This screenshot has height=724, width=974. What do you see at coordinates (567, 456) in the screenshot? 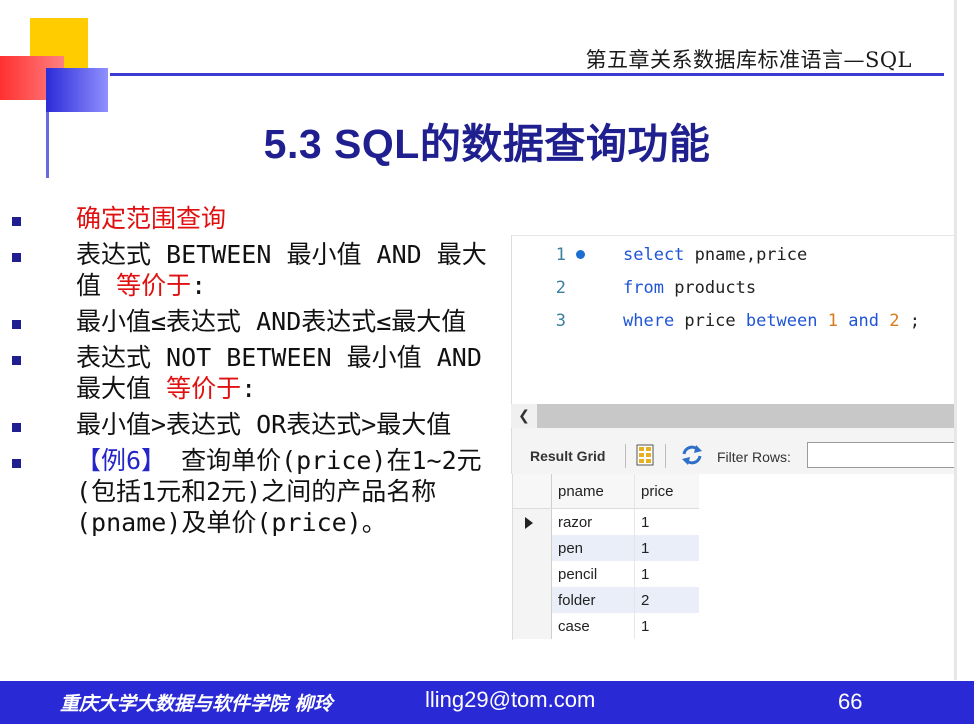
I see `result-grid-tab: Result Grid` at bounding box center [567, 456].